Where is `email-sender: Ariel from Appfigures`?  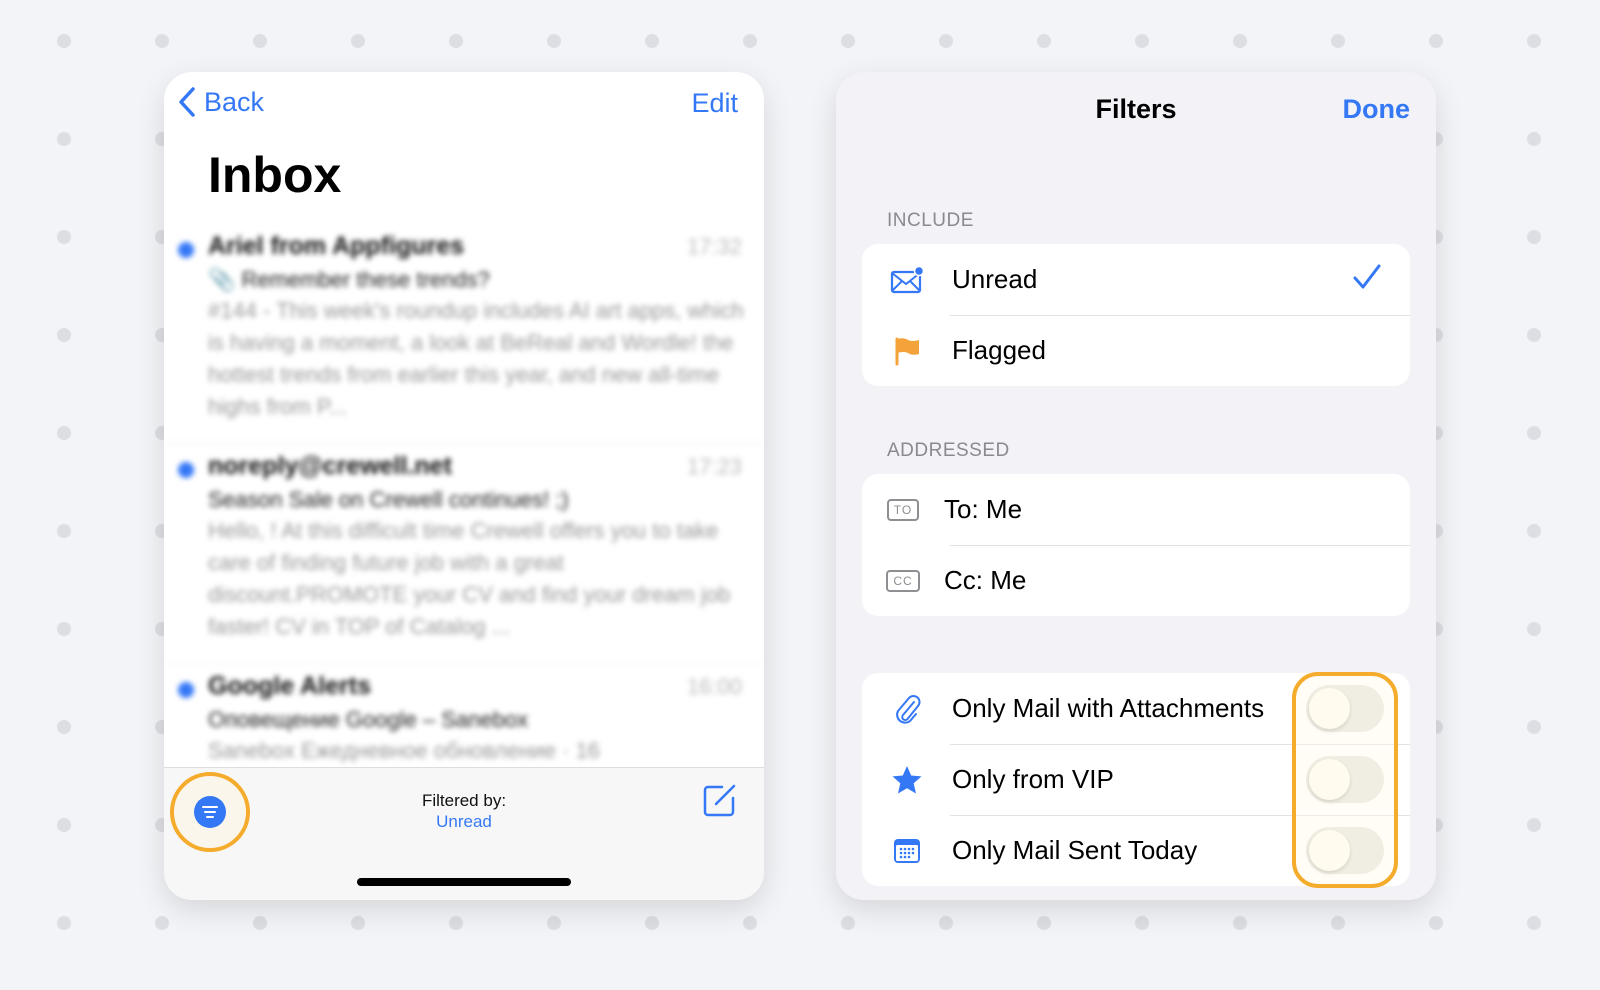 email-sender: Ariel from Appfigures is located at coordinates (336, 246).